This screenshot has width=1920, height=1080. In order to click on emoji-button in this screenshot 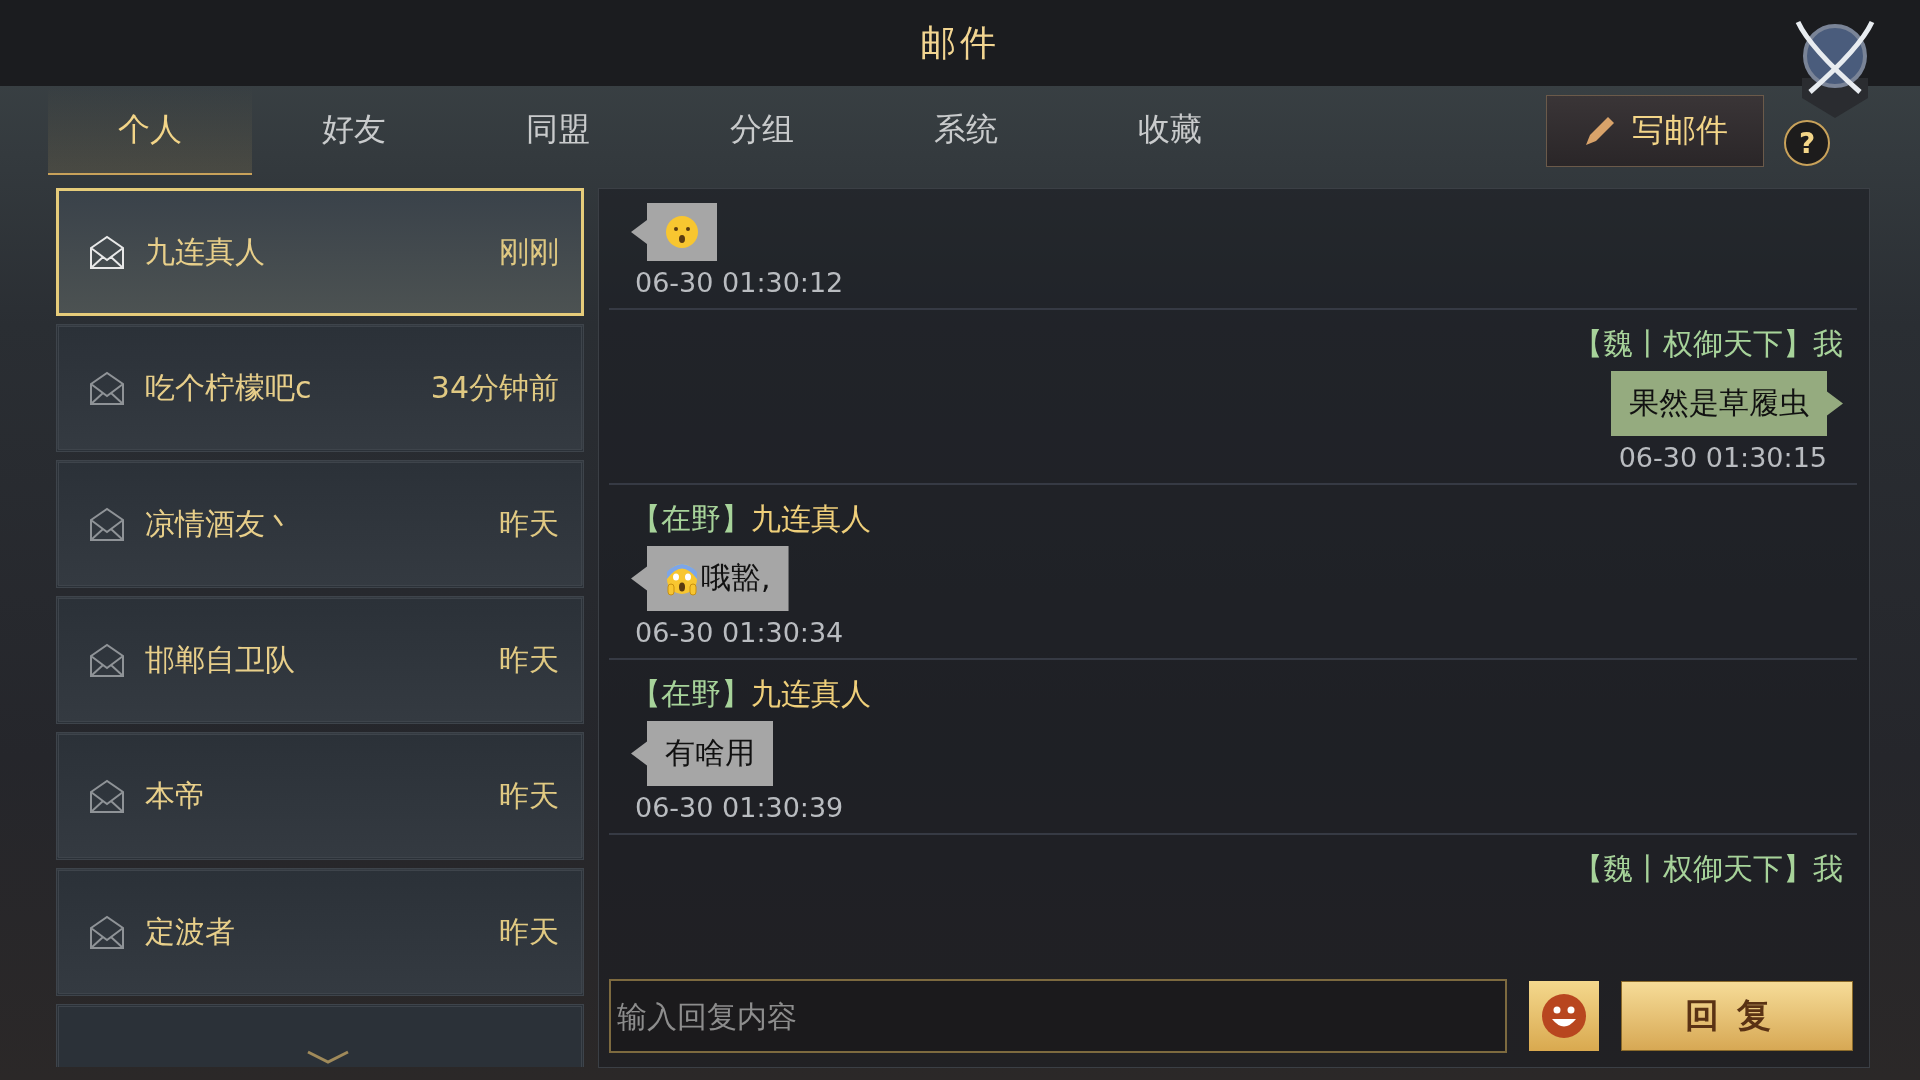, I will do `click(1564, 1016)`.